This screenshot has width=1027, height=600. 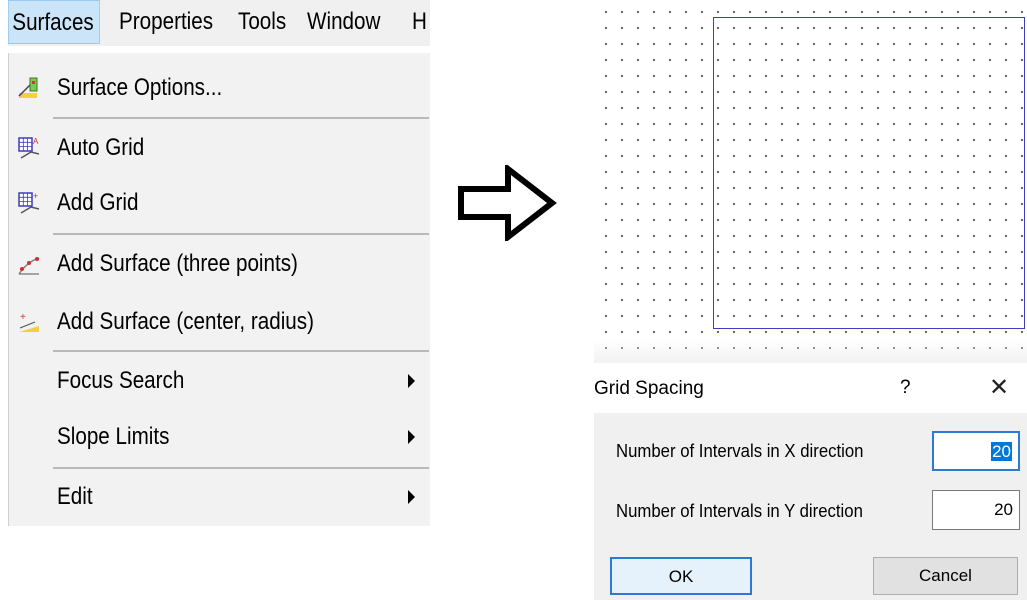 I want to click on y-intervals-label: Number of Intervals in Y direction, so click(x=739, y=511).